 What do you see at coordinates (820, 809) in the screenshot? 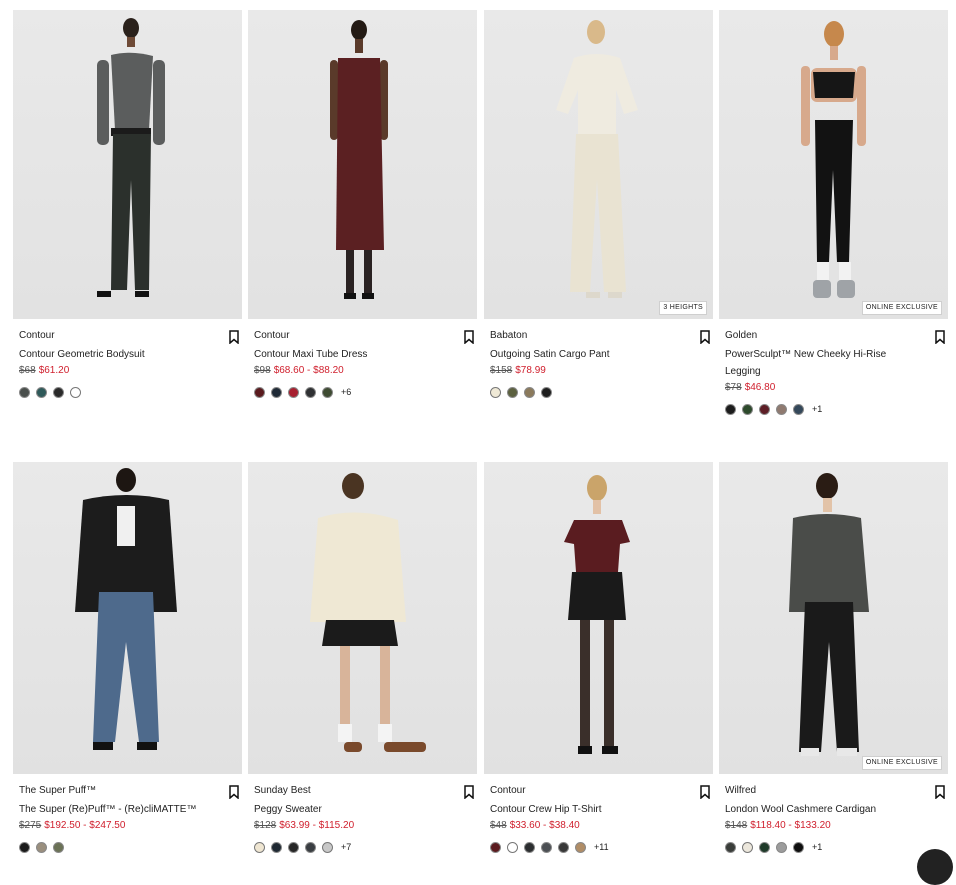
I see `product-name: London Wool Cashmere Cardigan` at bounding box center [820, 809].